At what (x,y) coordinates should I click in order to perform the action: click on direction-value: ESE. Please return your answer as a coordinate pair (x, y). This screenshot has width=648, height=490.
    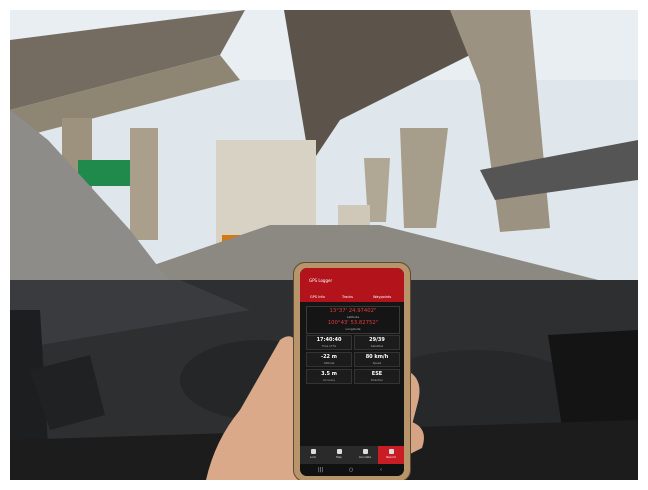
    Looking at the image, I should click on (377, 374).